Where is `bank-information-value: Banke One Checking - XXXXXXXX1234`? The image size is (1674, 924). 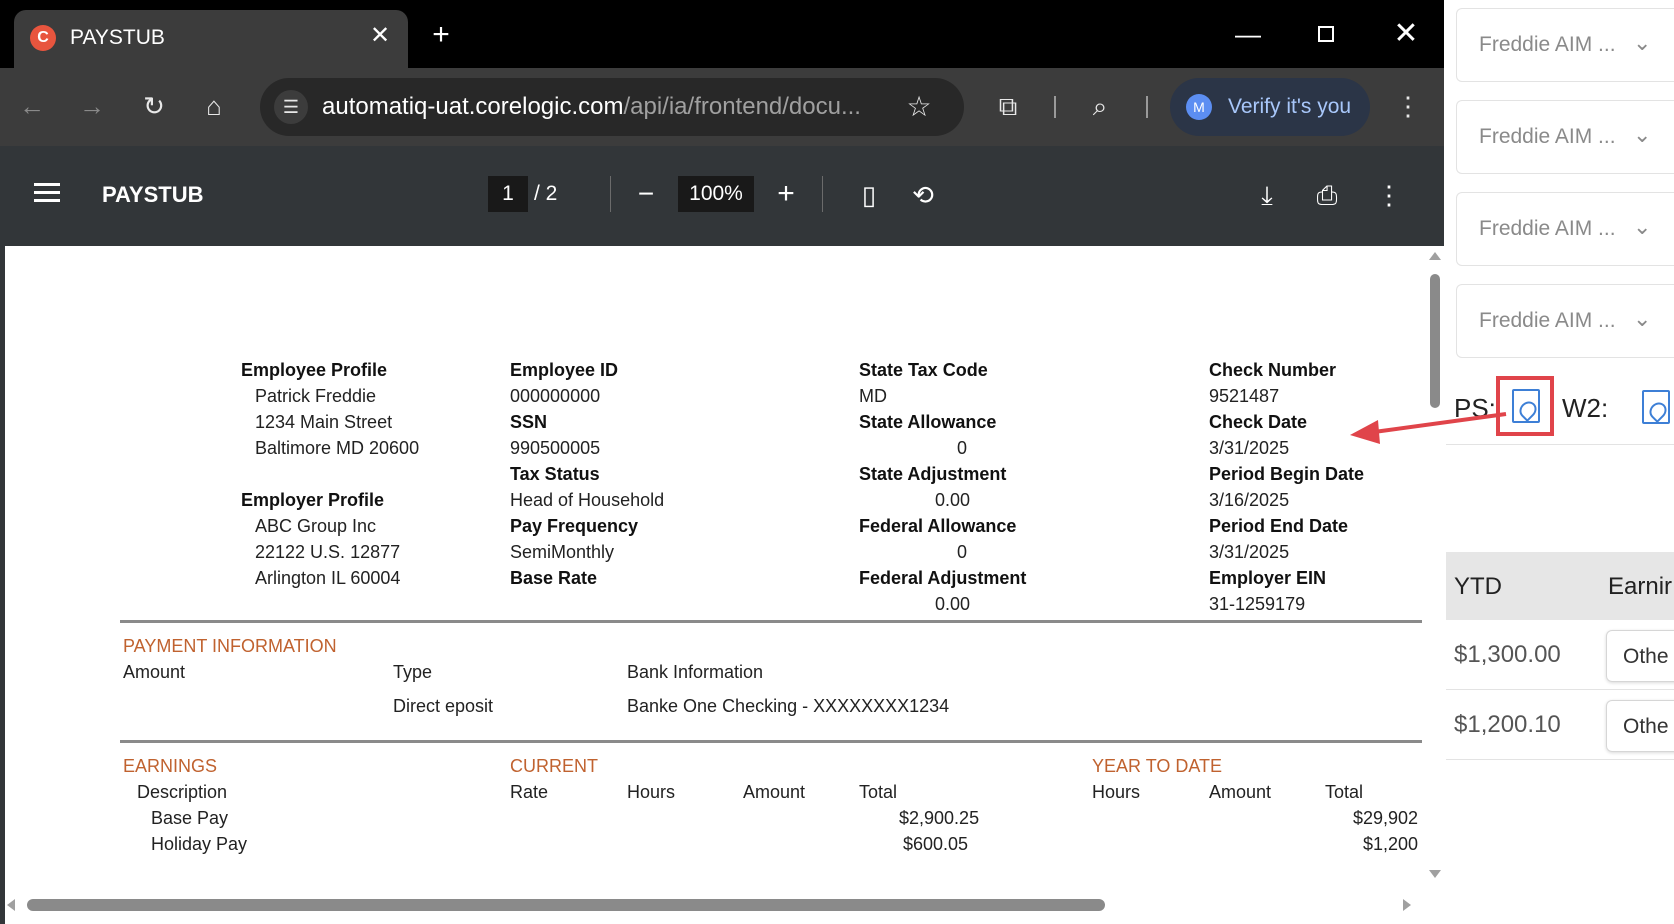
bank-information-value: Banke One Checking - XXXXXXXX1234 is located at coordinates (788, 706).